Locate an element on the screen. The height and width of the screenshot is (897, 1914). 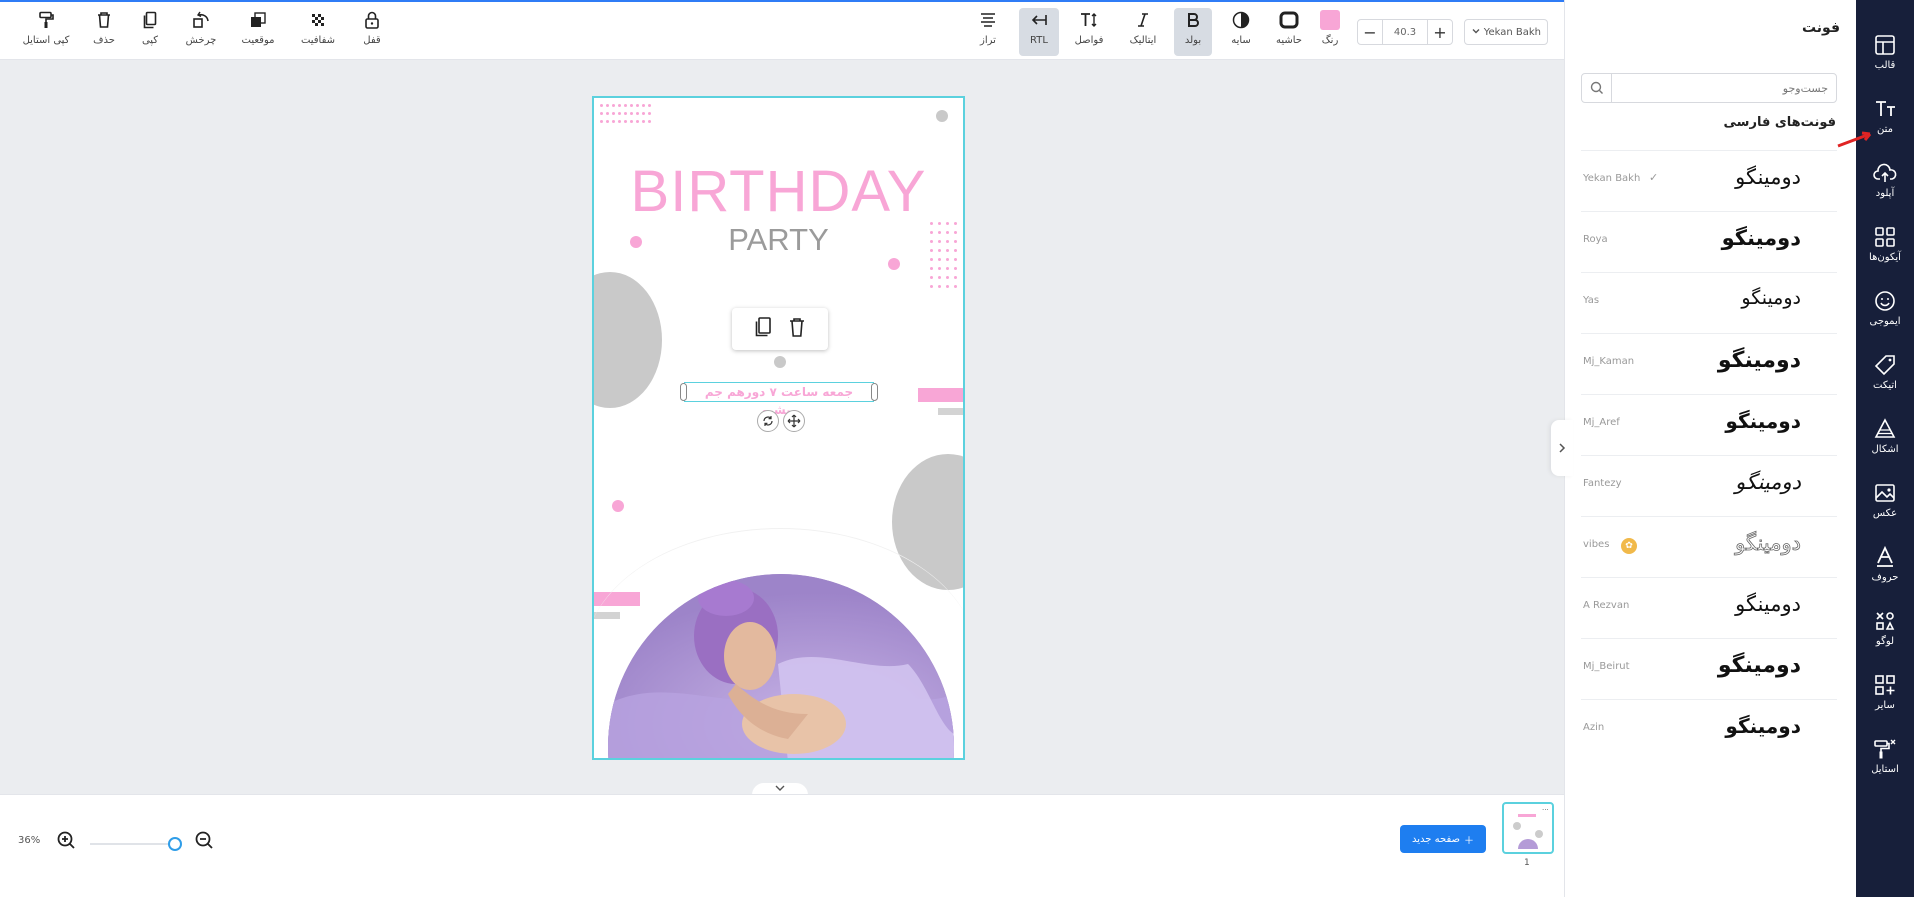
border-button: حاشیه is located at coordinates (1289, 32).